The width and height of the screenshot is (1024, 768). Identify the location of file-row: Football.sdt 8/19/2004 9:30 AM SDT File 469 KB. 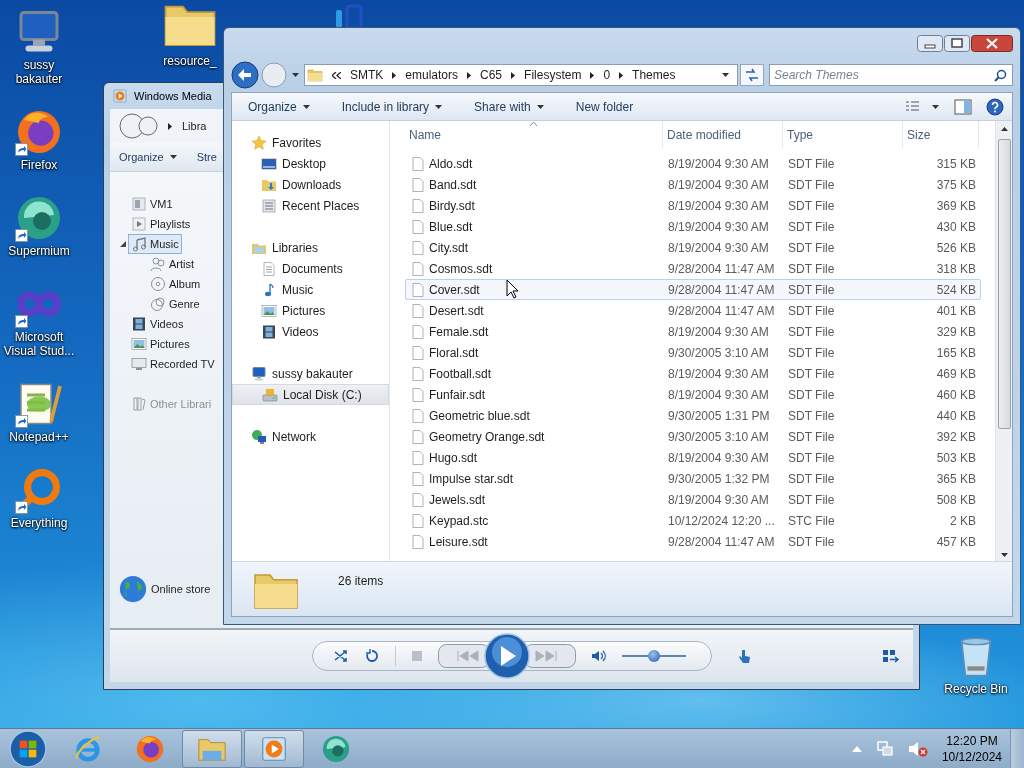
(693, 373).